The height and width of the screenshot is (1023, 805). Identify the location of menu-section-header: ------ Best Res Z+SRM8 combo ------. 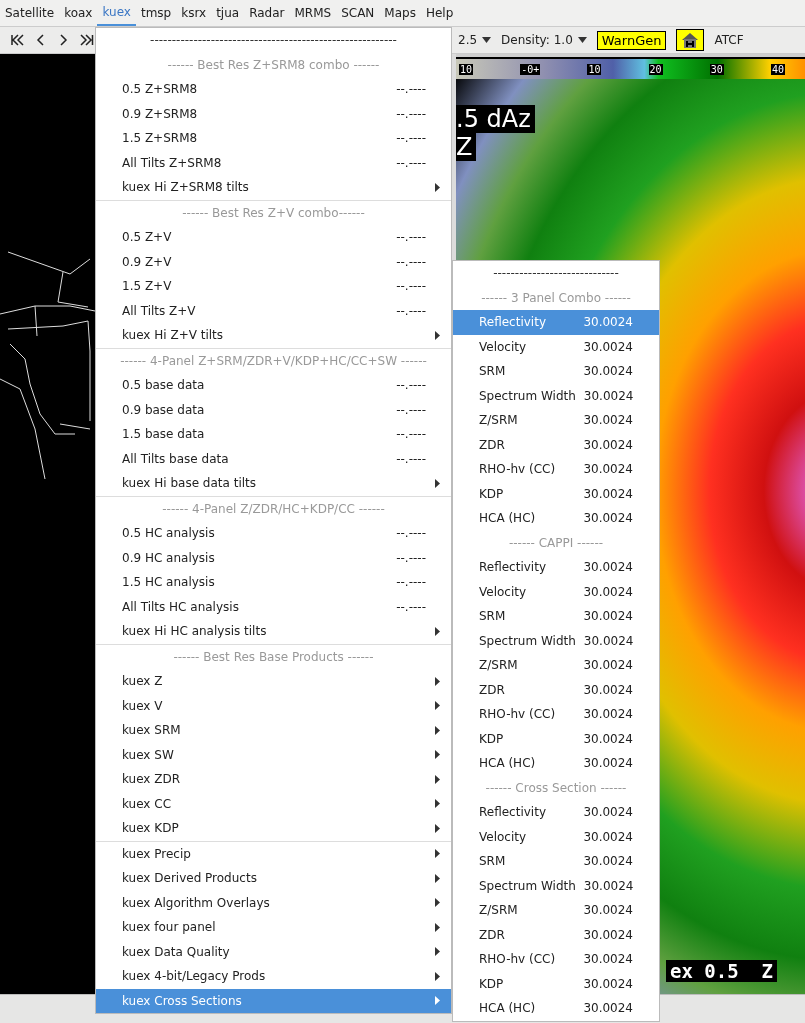
(273, 65).